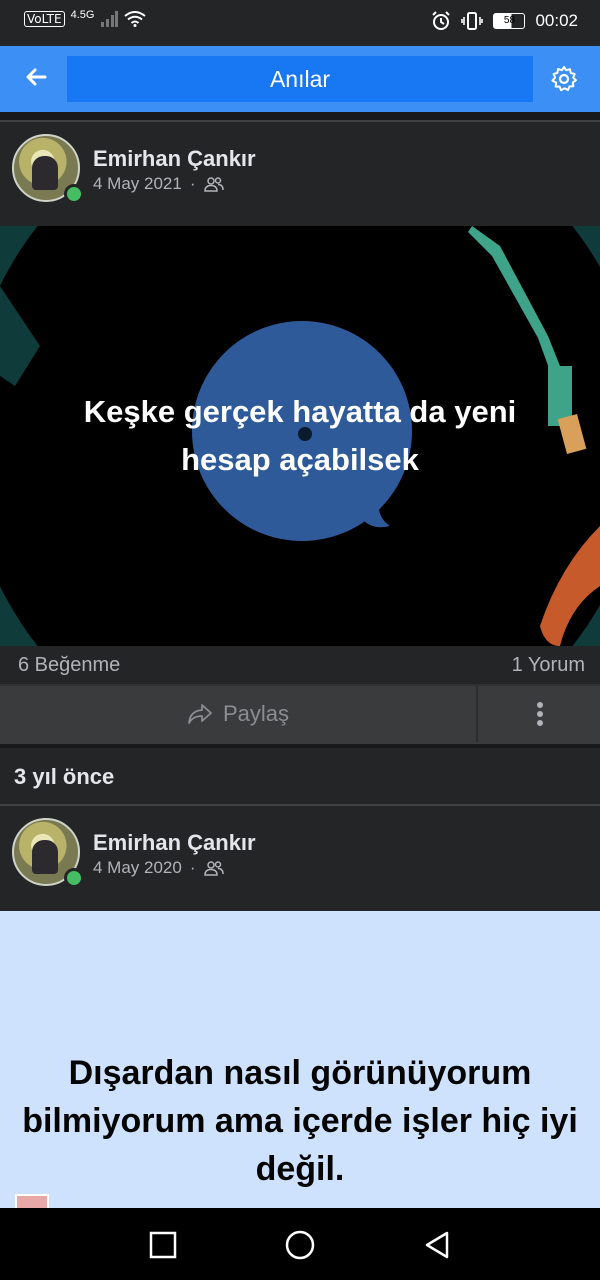 The height and width of the screenshot is (1280, 600). What do you see at coordinates (300, 777) in the screenshot?
I see `section-header: 3 yıl önce` at bounding box center [300, 777].